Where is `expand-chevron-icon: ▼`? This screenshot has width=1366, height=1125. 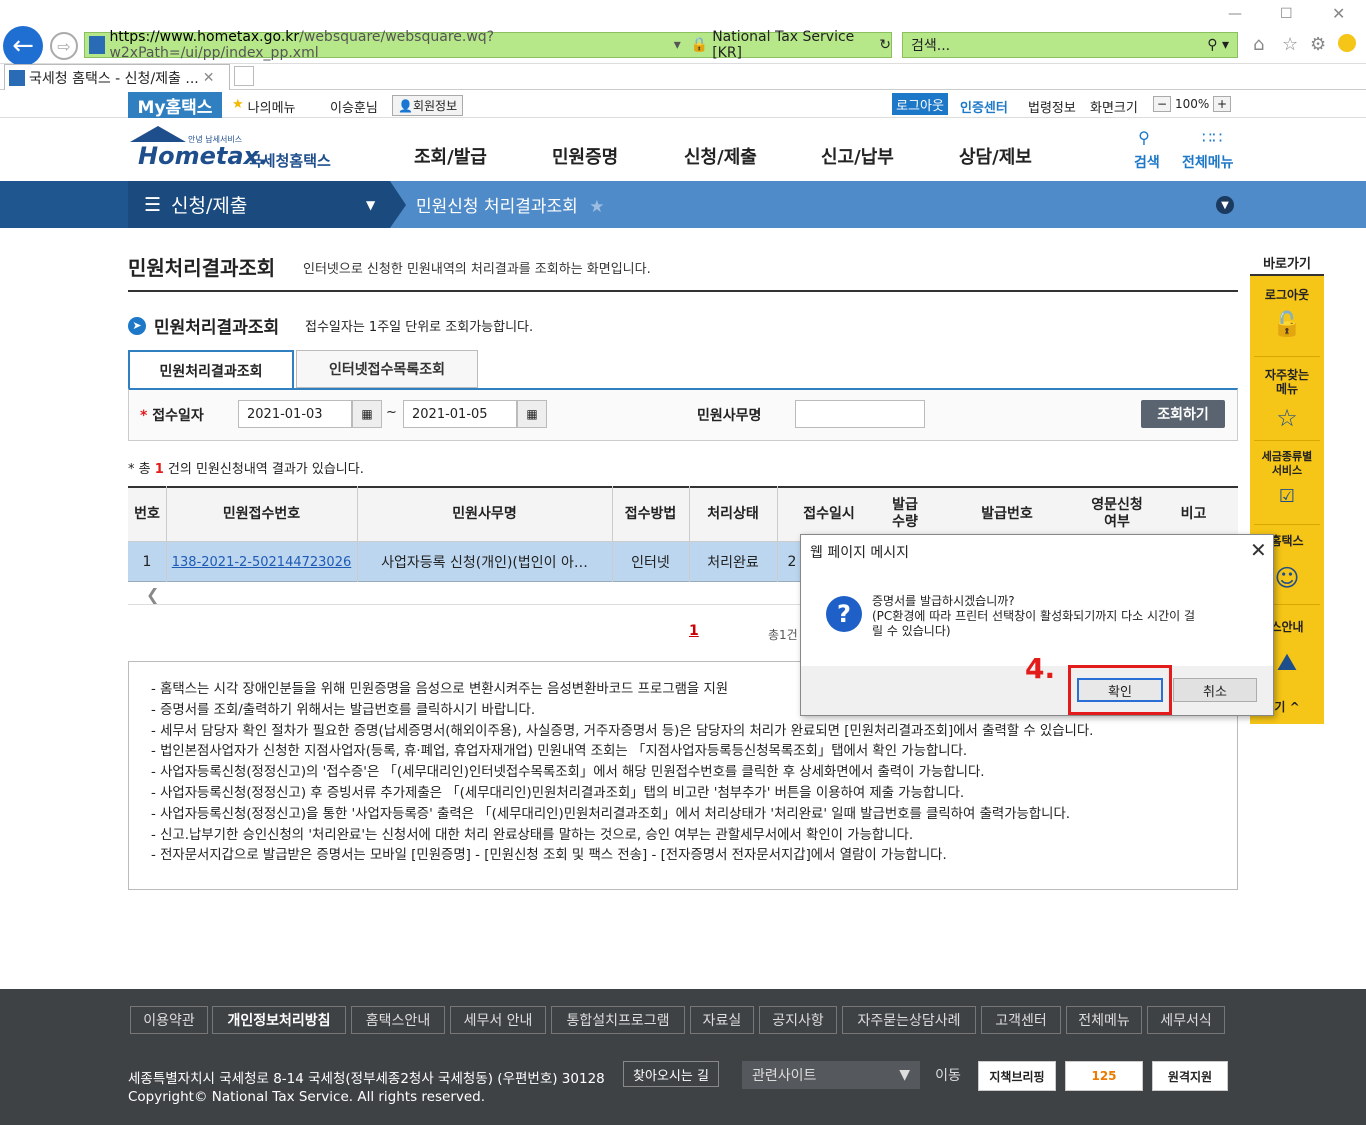 expand-chevron-icon: ▼ is located at coordinates (1225, 205).